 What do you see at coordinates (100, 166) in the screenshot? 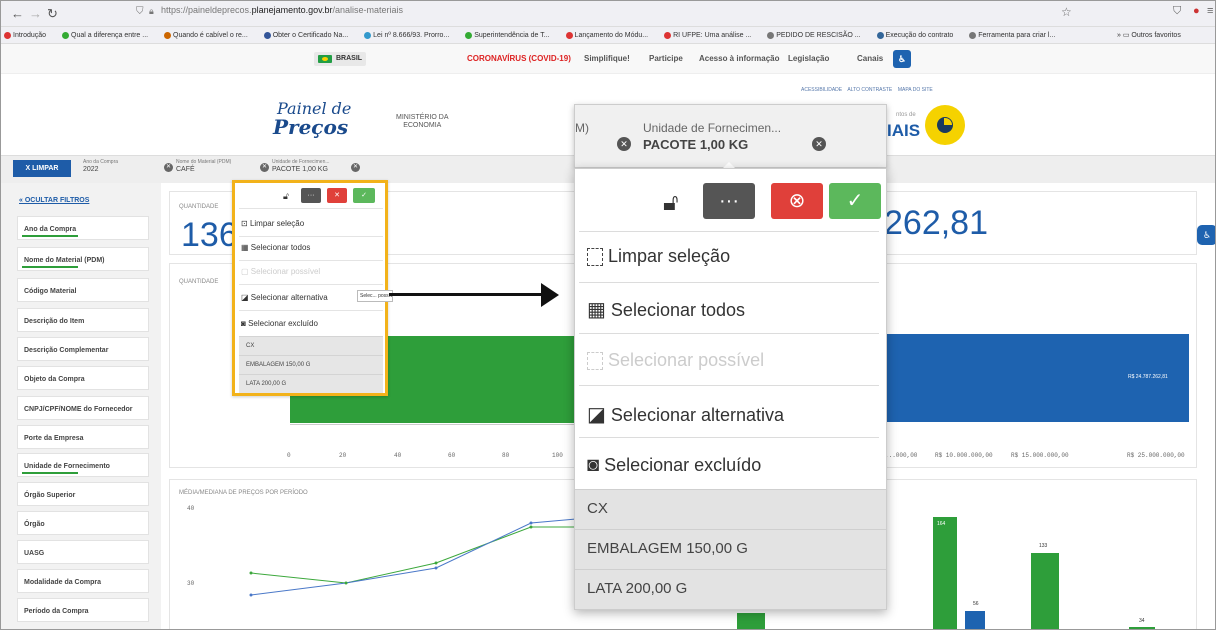
I see `filter-chip: Ano da Compra 2022` at bounding box center [100, 166].